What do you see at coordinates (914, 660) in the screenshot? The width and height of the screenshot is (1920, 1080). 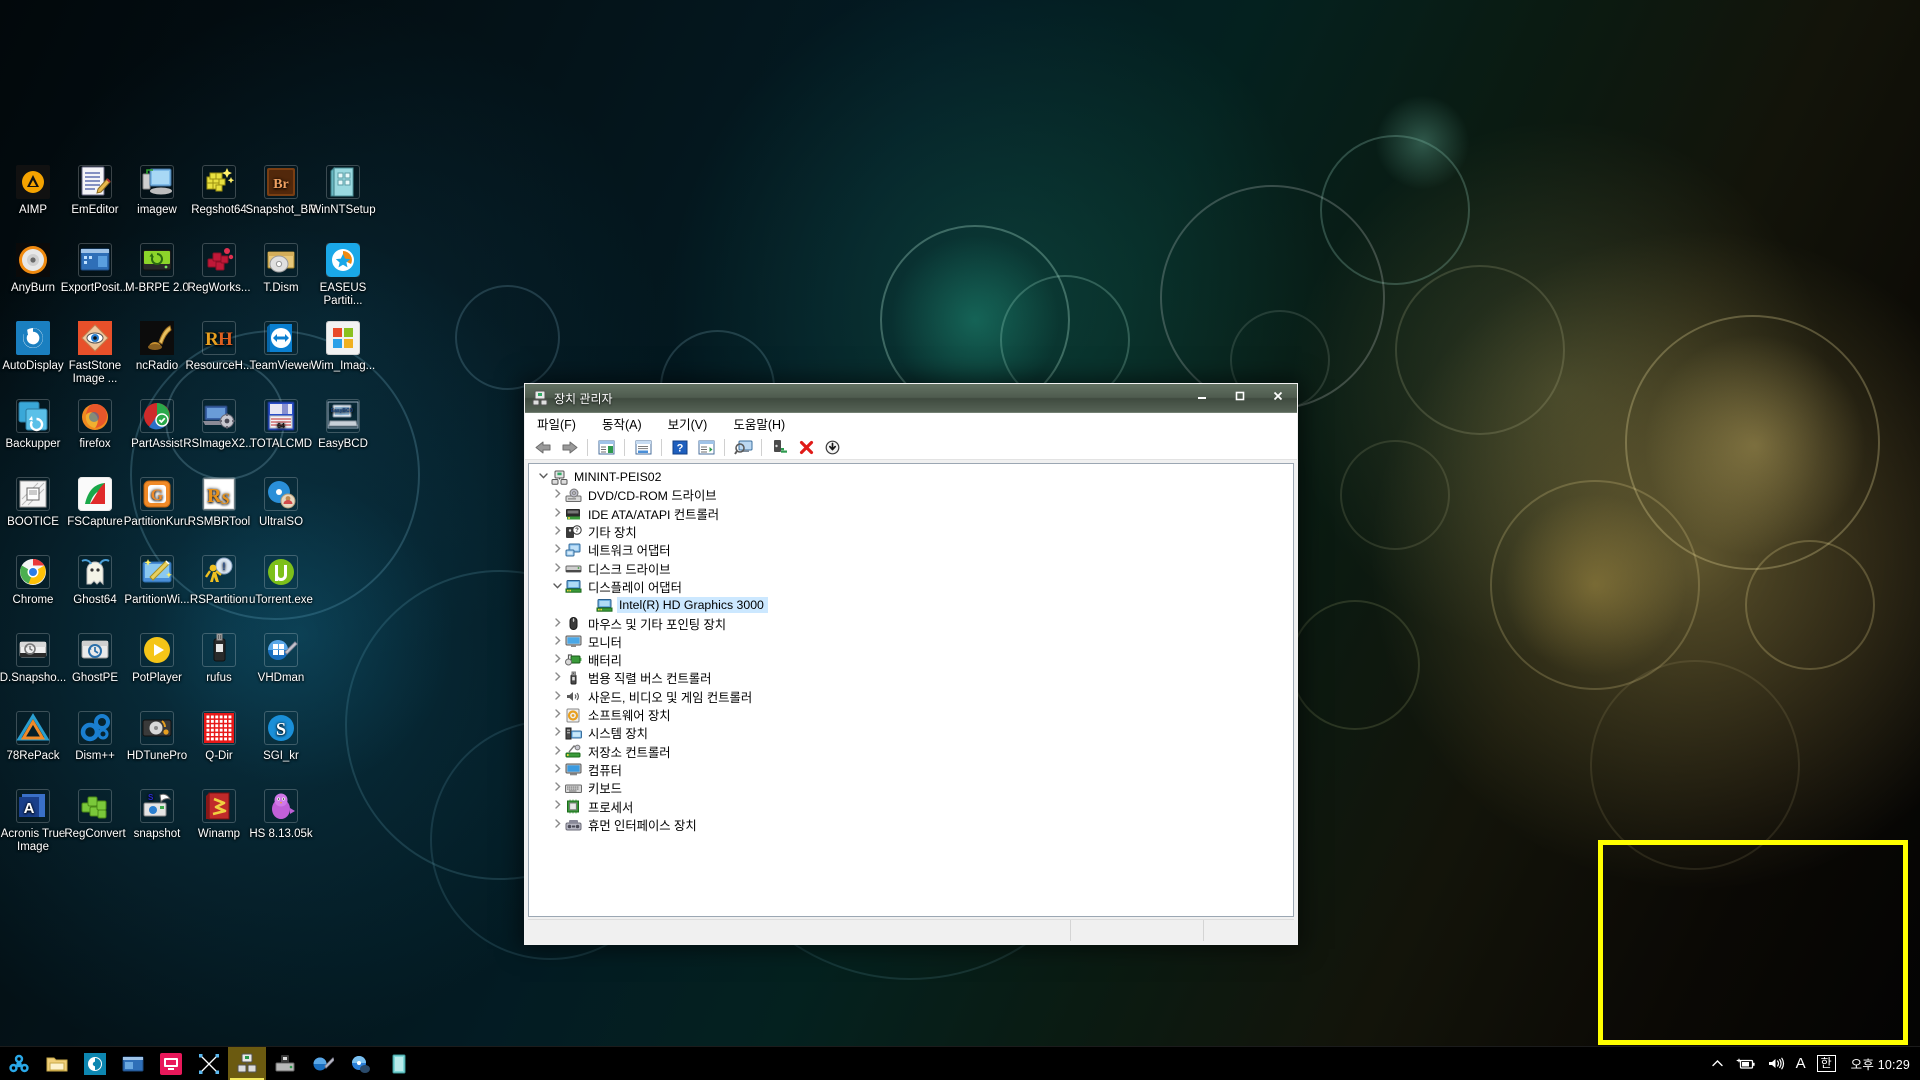 I see `tree-node: 배터리` at bounding box center [914, 660].